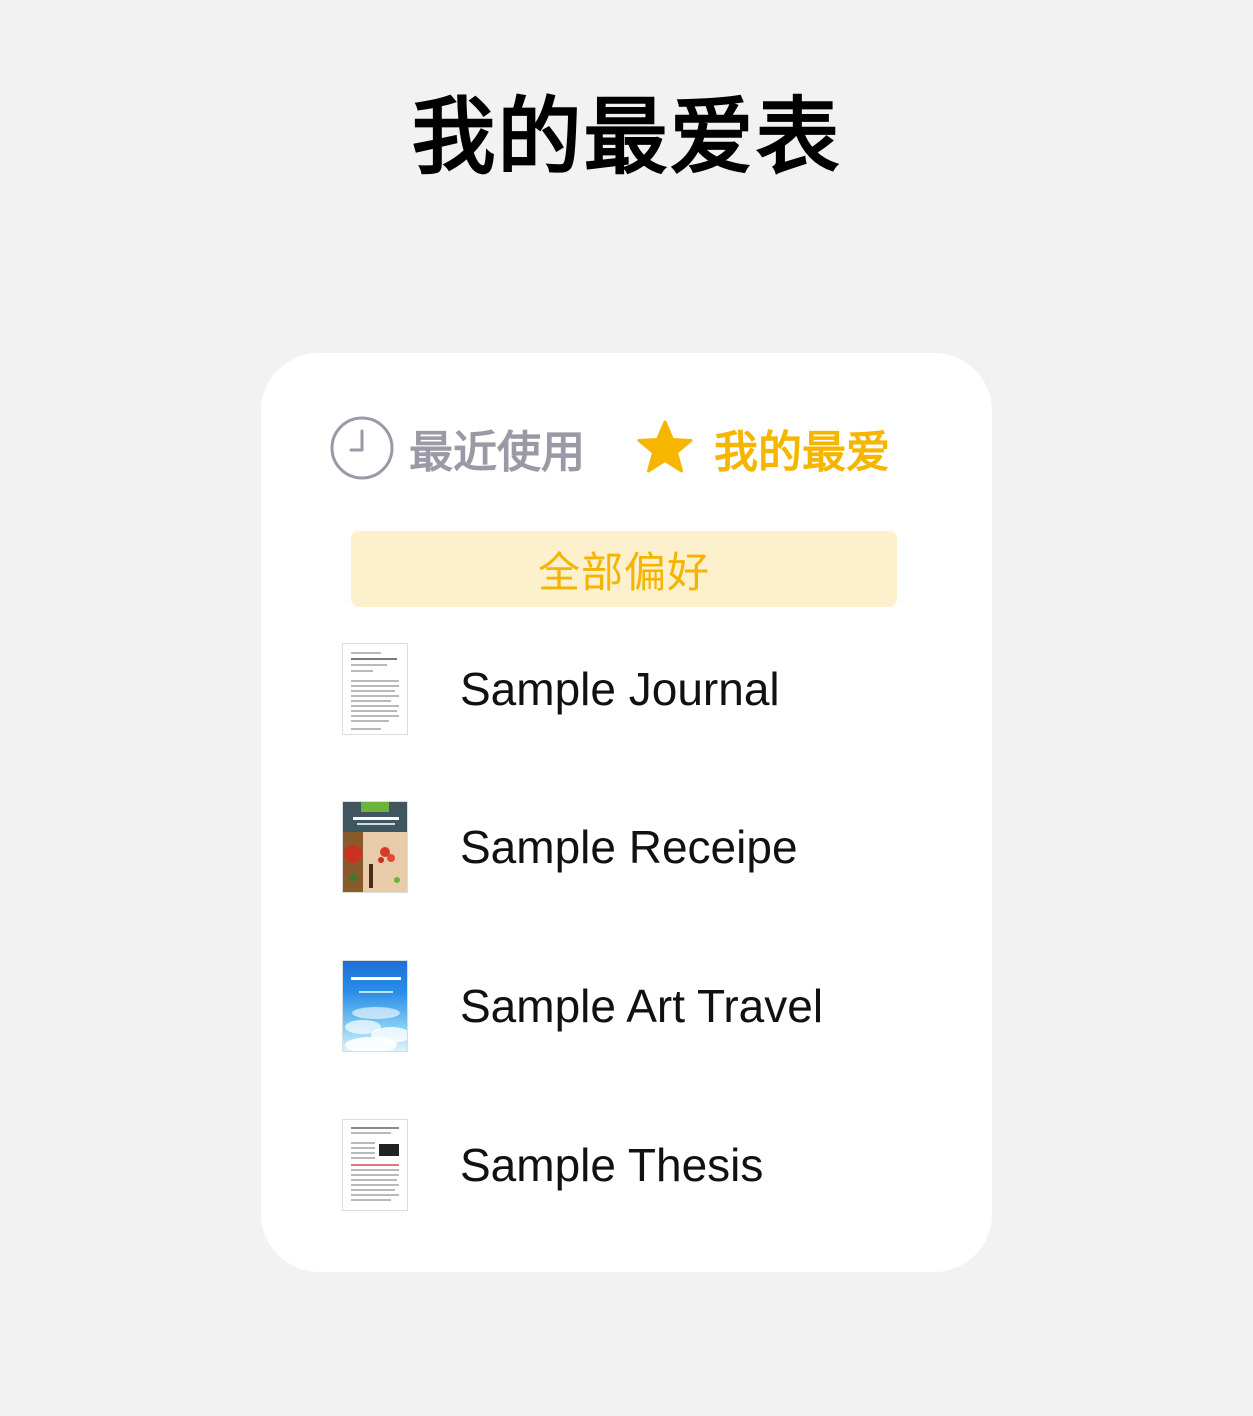 This screenshot has width=1253, height=1416. I want to click on document-title: Sample Journal, so click(620, 689).